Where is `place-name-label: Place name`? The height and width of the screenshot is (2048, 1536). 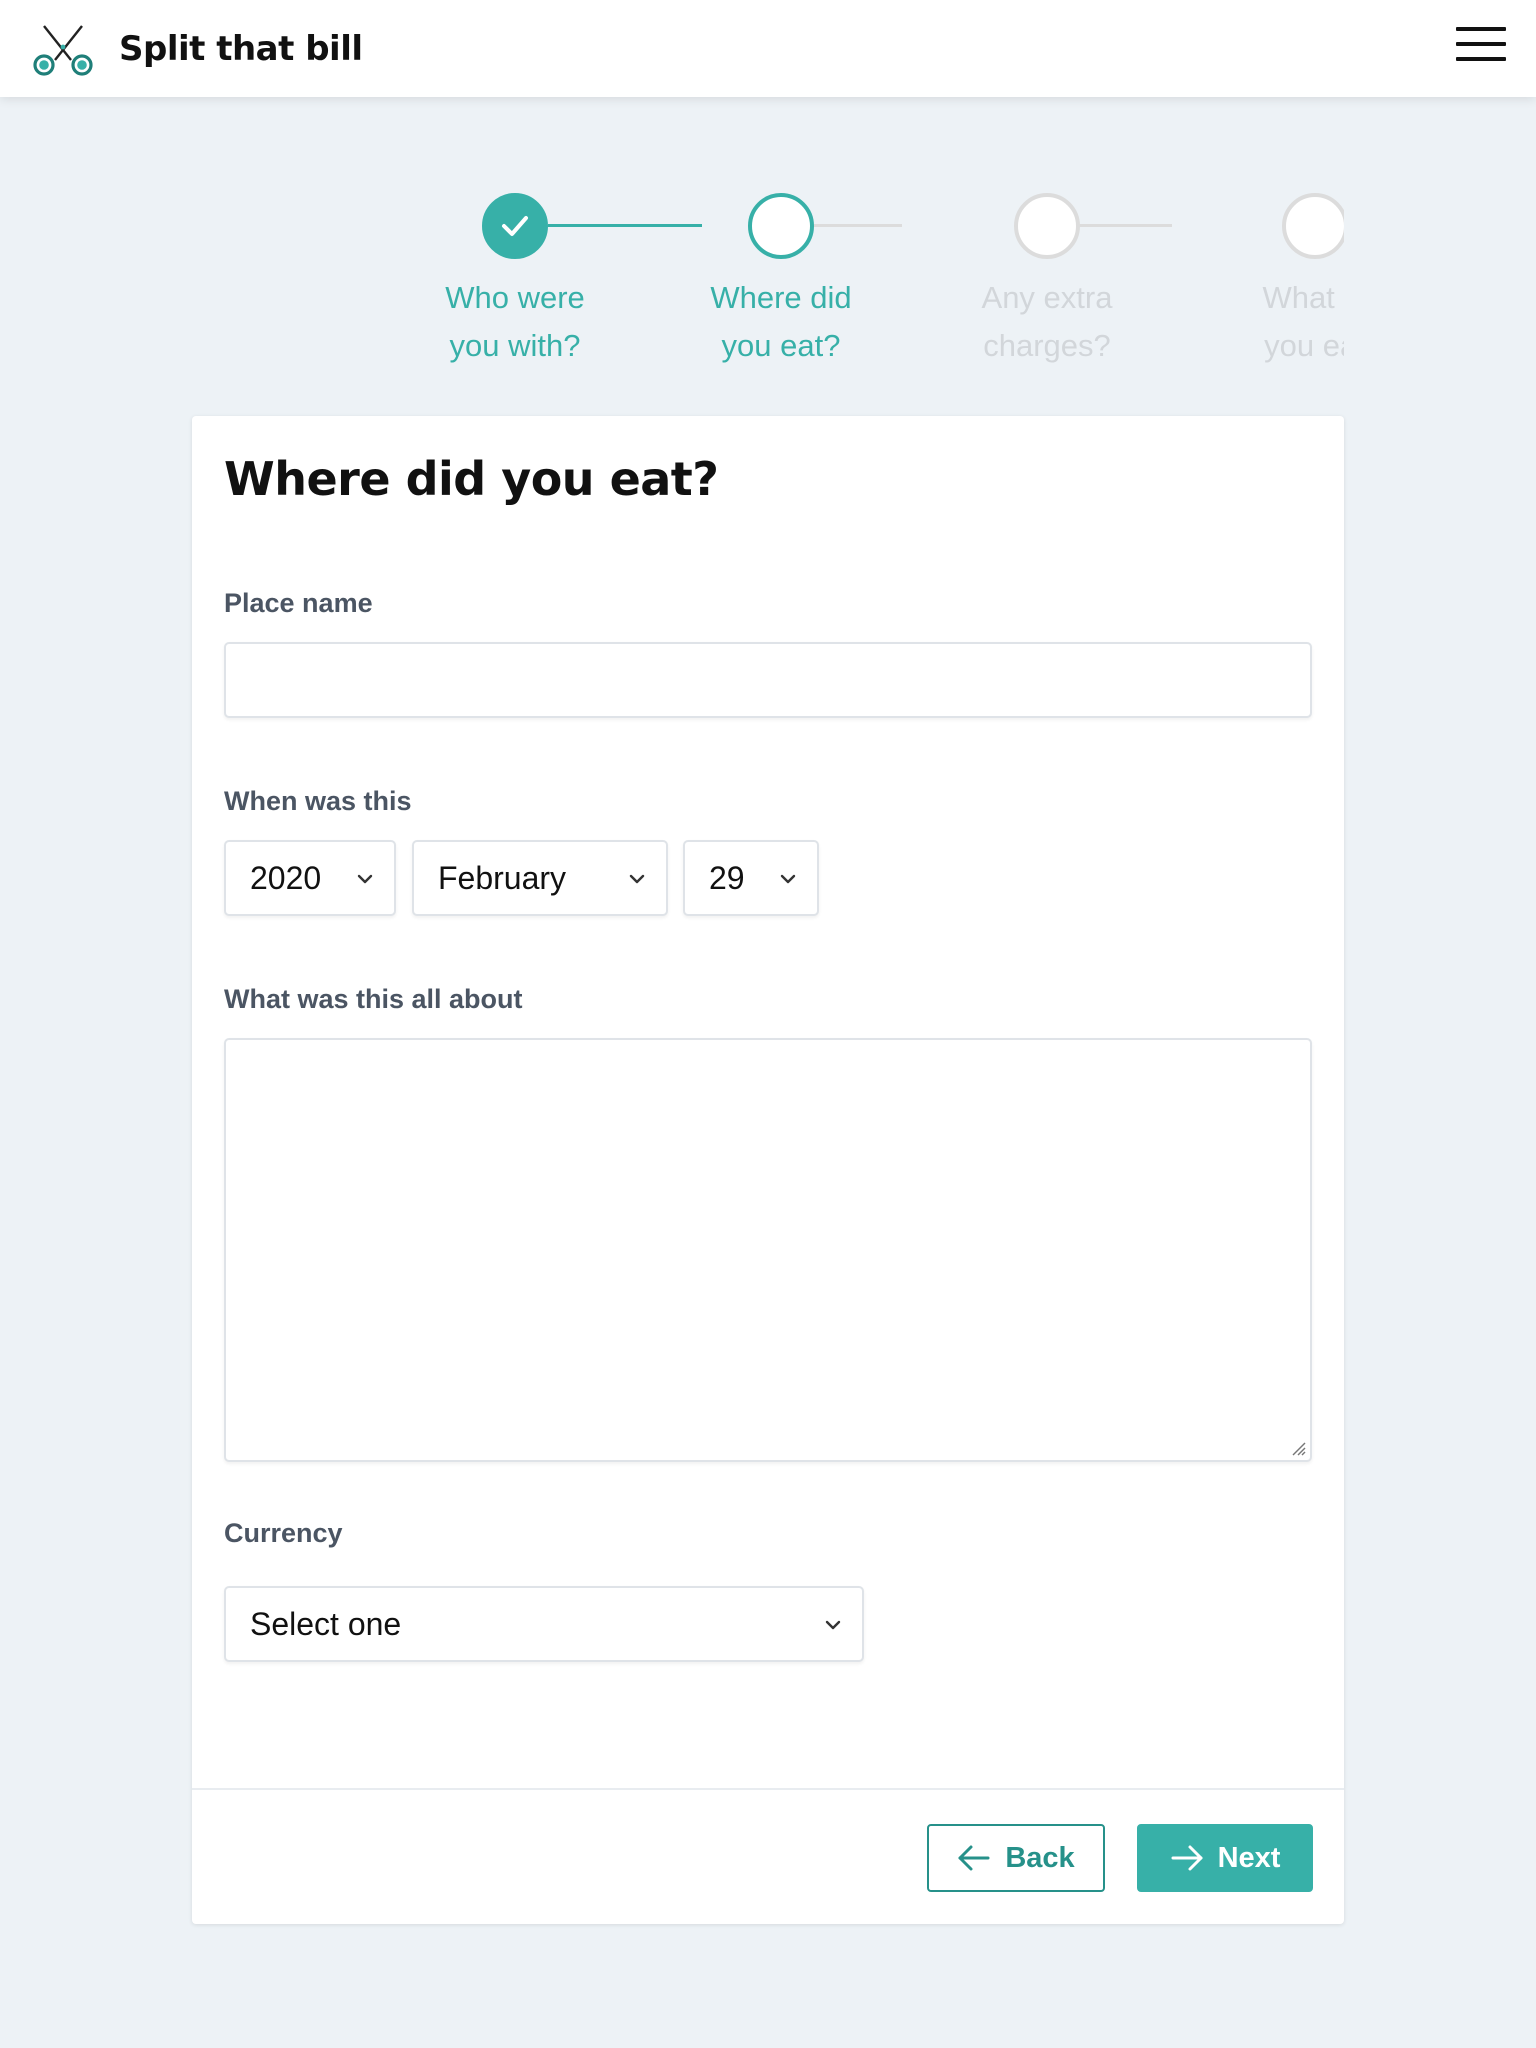
place-name-label: Place name is located at coordinates (298, 603).